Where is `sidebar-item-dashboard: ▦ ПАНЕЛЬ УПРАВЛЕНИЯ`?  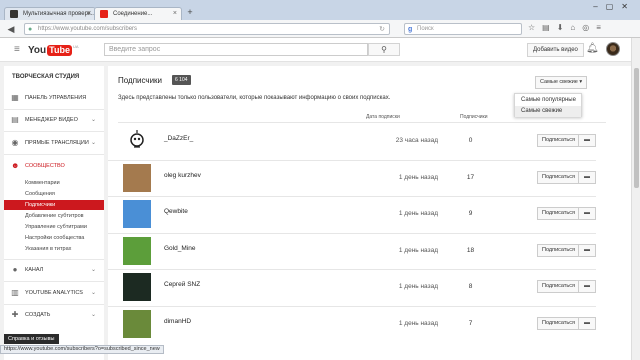
sidebar-item-dashboard: ▦ ПАНЕЛЬ УПРАВЛЕНИЯ is located at coordinates (54, 98).